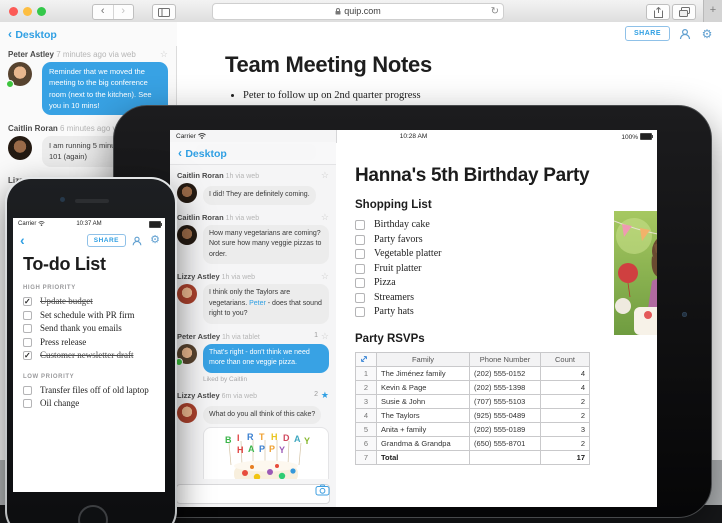 The height and width of the screenshot is (523, 722). Describe the element at coordinates (495, 11) in the screenshot. I see `reload-icon: ↻` at that location.